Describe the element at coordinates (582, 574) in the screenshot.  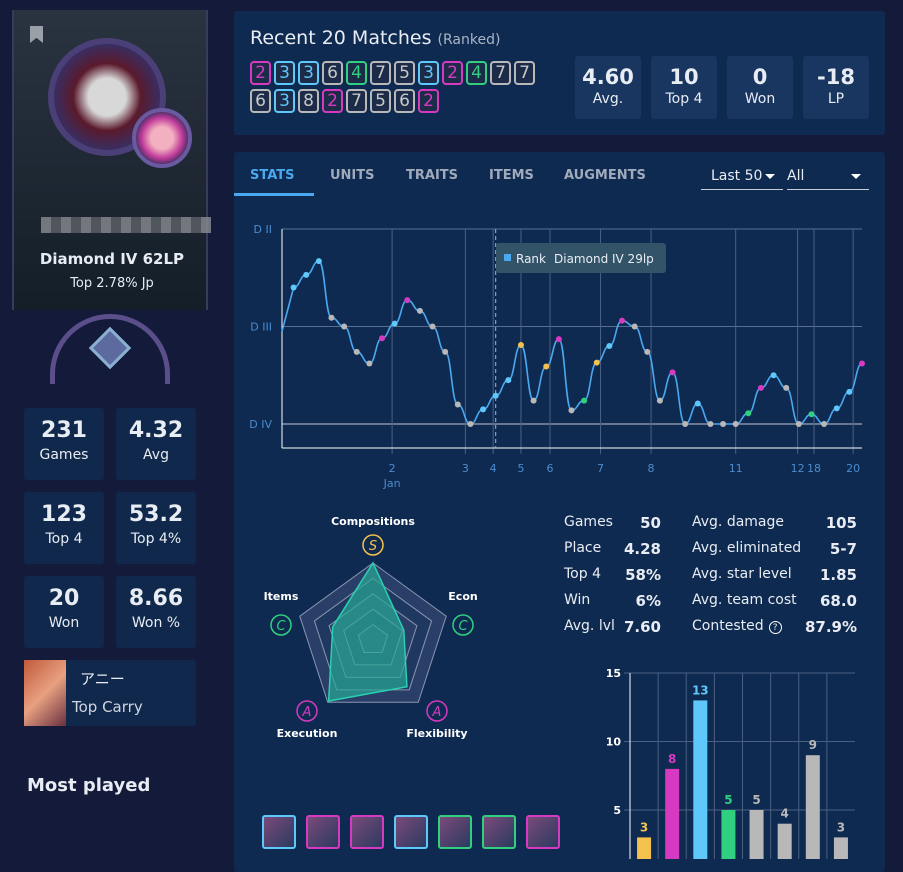
I see `stat-label: Top 4` at that location.